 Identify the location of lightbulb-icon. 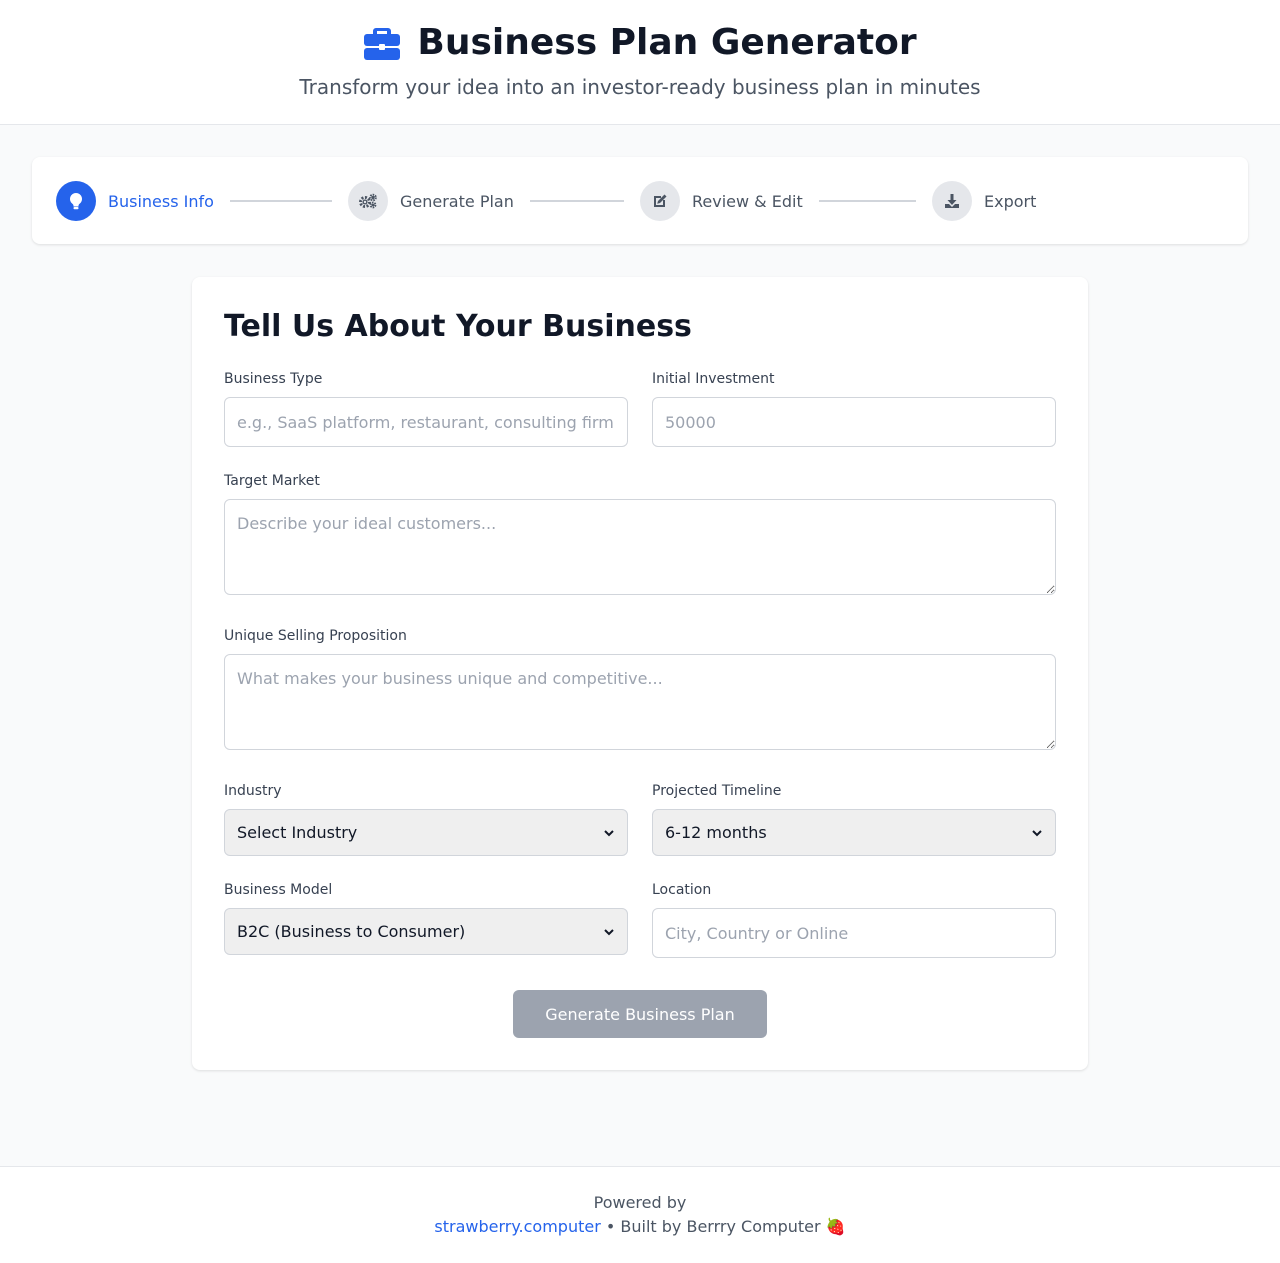
(76, 201).